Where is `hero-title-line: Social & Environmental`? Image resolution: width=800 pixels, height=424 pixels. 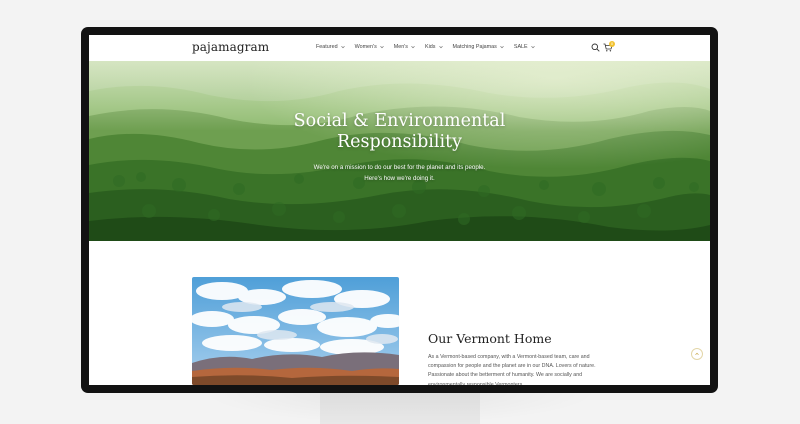 hero-title-line: Social & Environmental is located at coordinates (399, 121).